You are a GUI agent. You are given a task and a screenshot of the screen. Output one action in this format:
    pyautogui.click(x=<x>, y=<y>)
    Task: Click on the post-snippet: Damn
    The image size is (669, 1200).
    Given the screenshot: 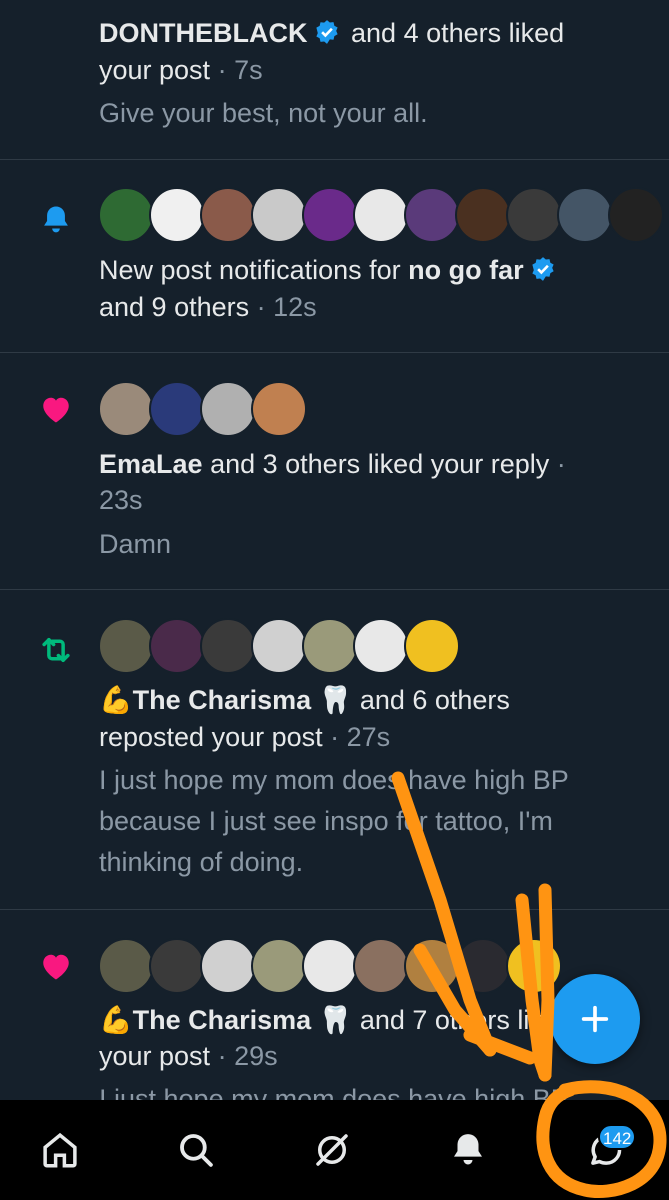 What is the action you would take?
    pyautogui.click(x=135, y=544)
    